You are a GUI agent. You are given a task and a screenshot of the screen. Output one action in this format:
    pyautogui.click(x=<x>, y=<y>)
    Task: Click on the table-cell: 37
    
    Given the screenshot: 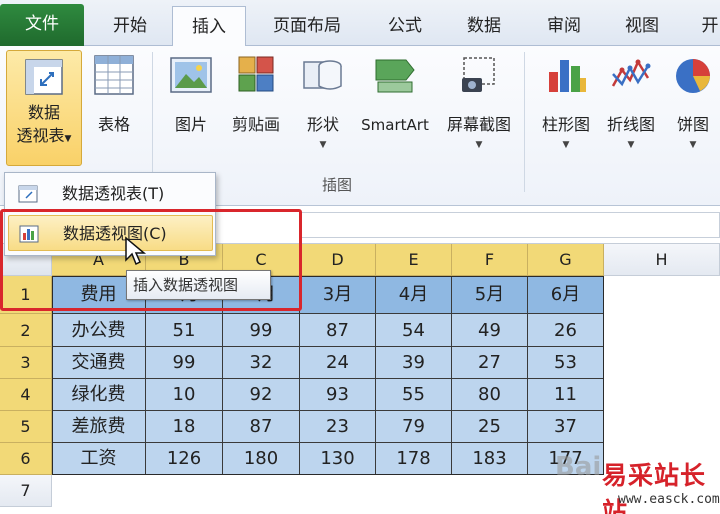 What is the action you would take?
    pyautogui.click(x=566, y=427)
    